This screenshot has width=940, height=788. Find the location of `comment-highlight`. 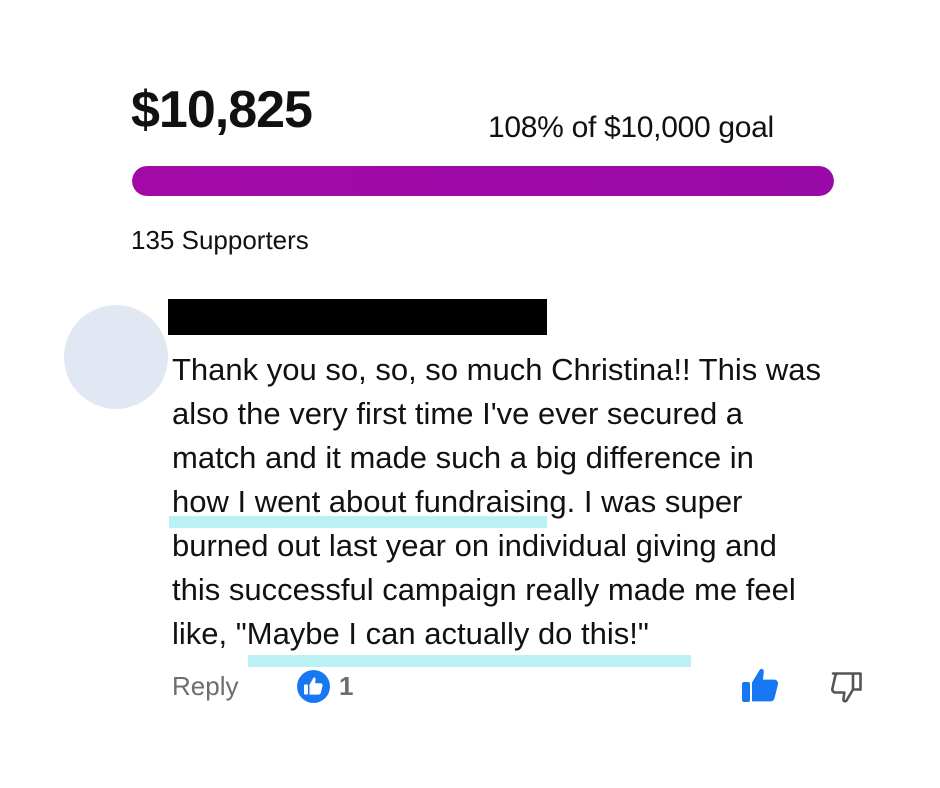

comment-highlight is located at coordinates (469, 661).